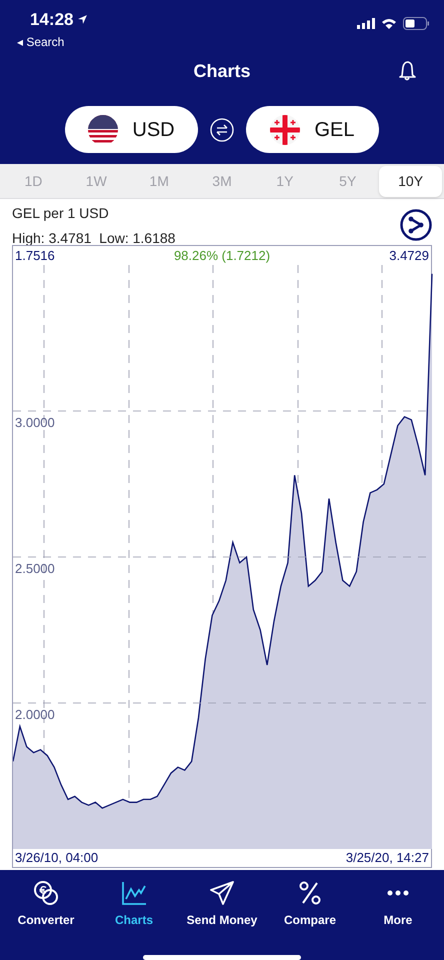  I want to click on y-tick-label: 3.0000, so click(35, 422).